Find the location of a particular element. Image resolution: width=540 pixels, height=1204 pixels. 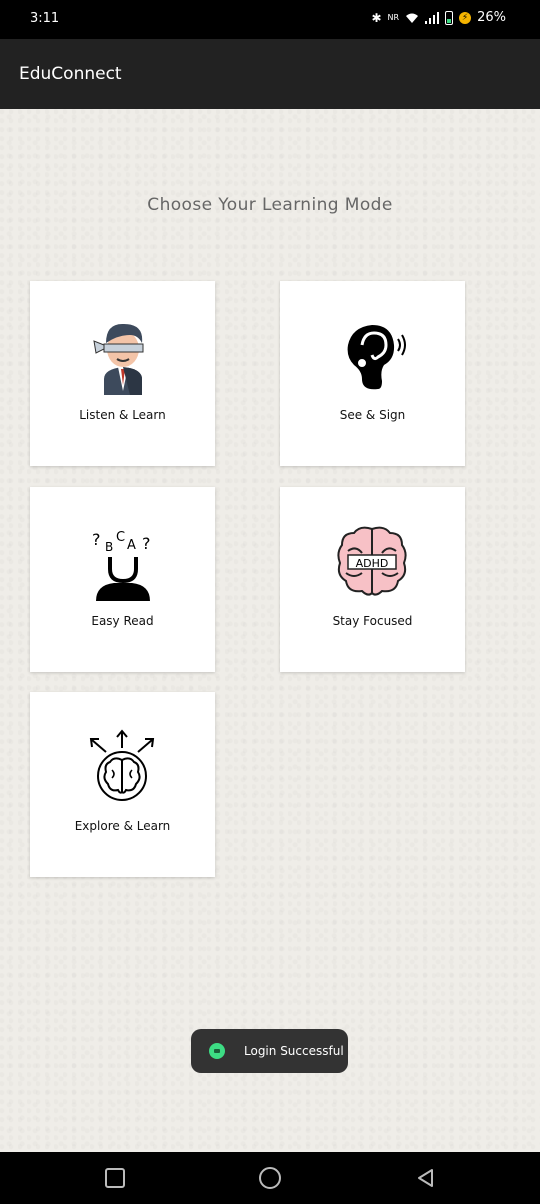

battery-icon is located at coordinates (449, 17).